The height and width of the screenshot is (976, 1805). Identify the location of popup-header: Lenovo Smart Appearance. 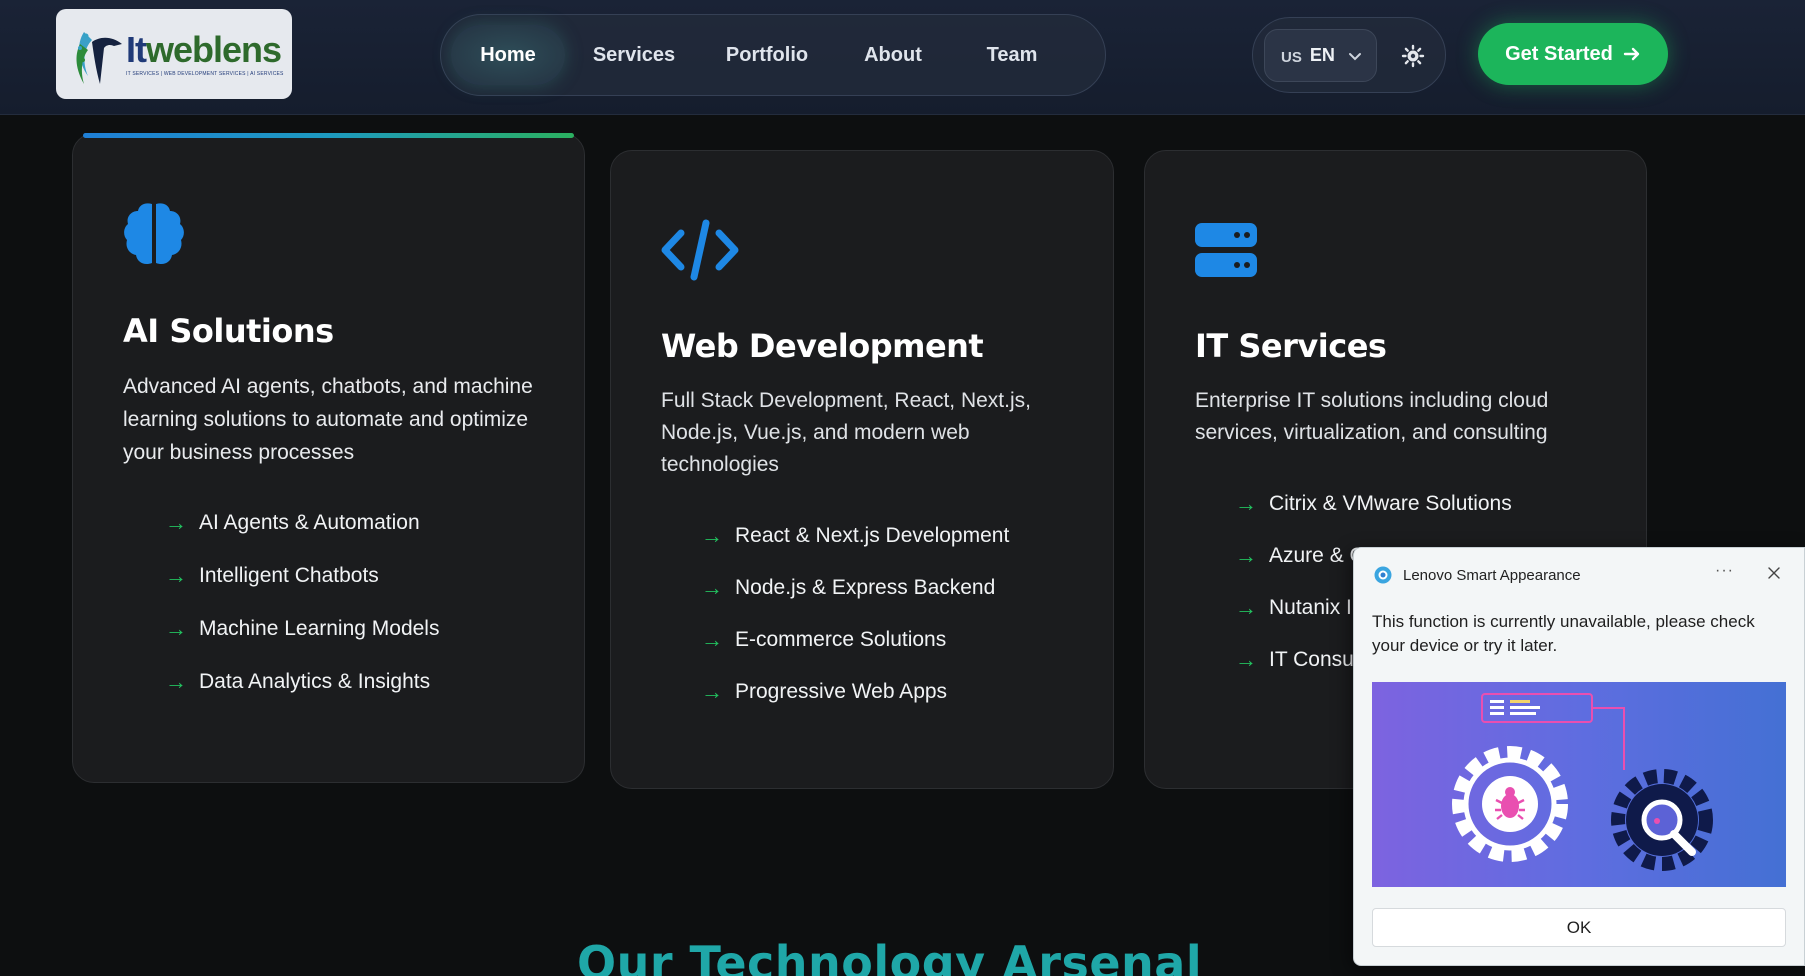
(1477, 575).